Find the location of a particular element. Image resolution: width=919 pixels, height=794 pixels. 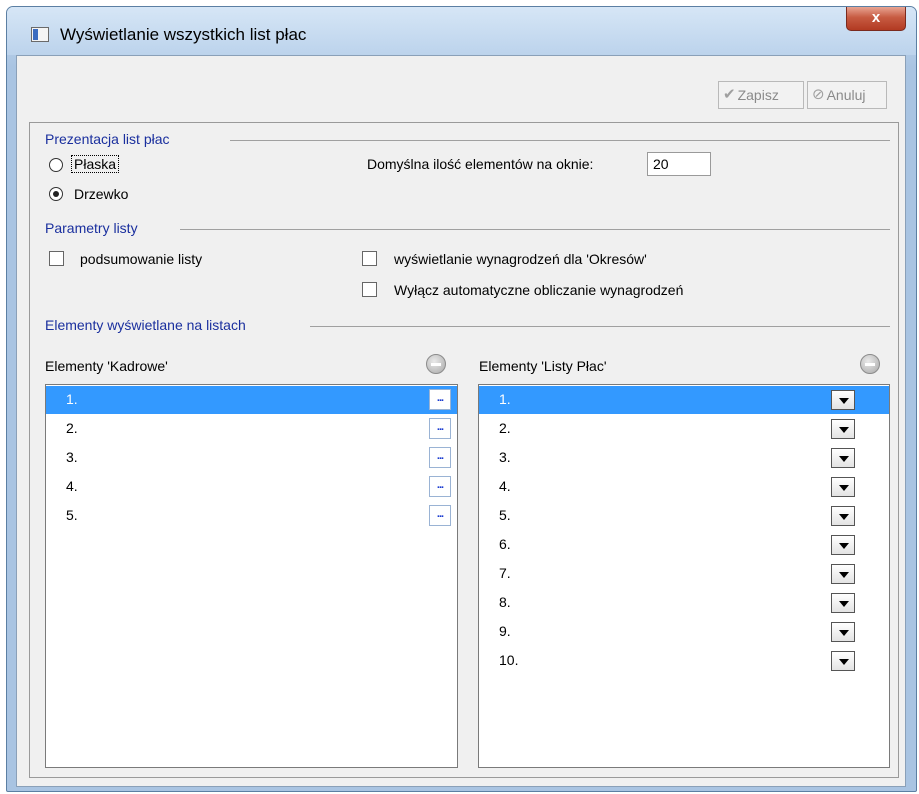

summary-label: podsumowanie listy is located at coordinates (141, 259).